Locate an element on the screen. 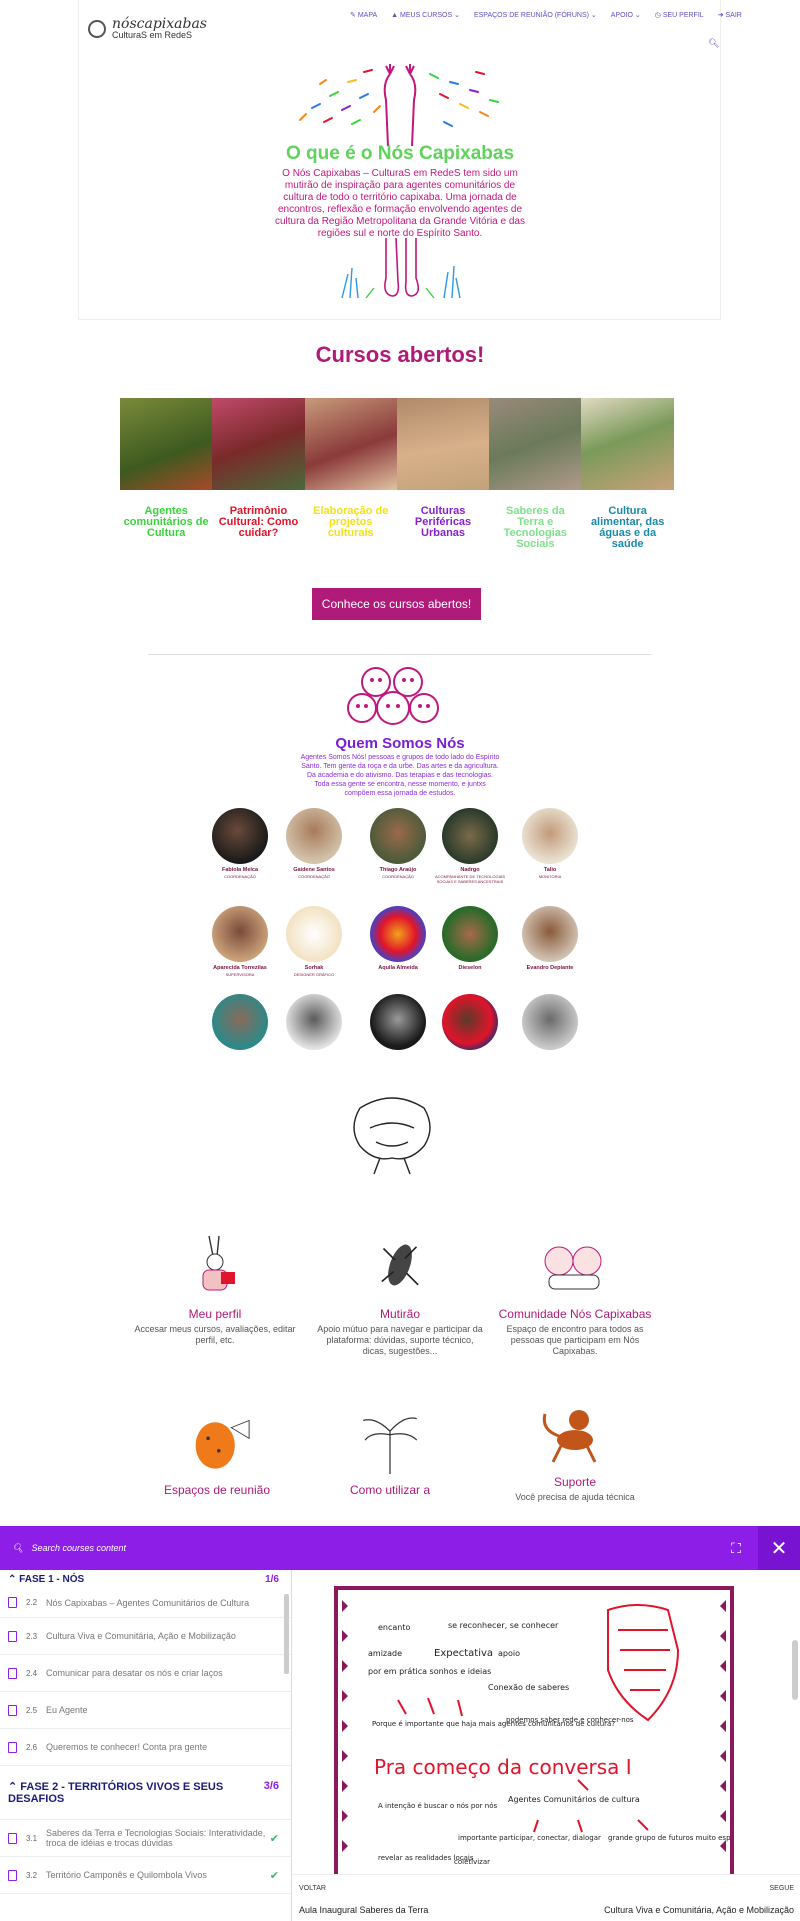 This screenshot has width=800, height=1921. feature-title: Suporte is located at coordinates (575, 1482).